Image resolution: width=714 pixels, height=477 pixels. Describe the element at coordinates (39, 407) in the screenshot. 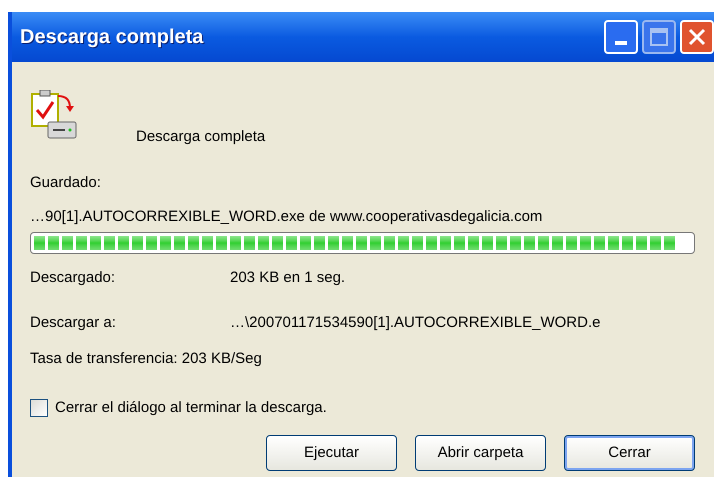

I see `checkbox` at that location.